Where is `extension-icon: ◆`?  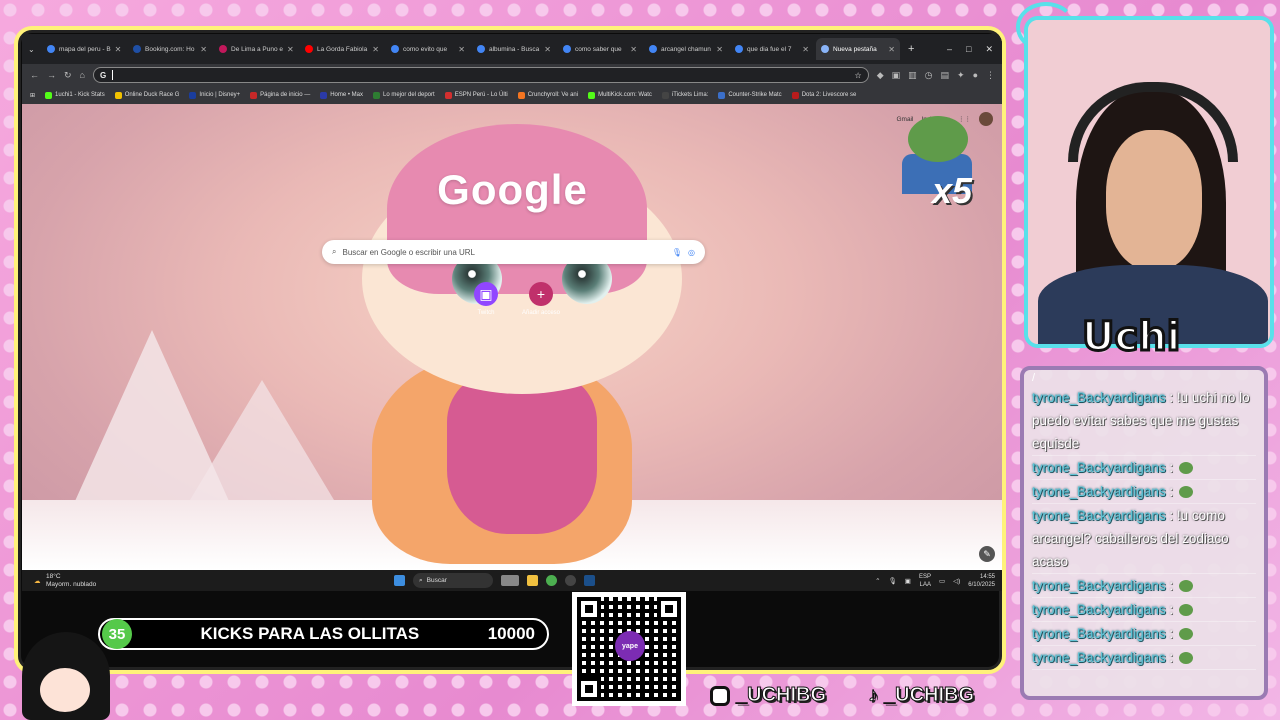
extension-icon: ◆ is located at coordinates (880, 75).